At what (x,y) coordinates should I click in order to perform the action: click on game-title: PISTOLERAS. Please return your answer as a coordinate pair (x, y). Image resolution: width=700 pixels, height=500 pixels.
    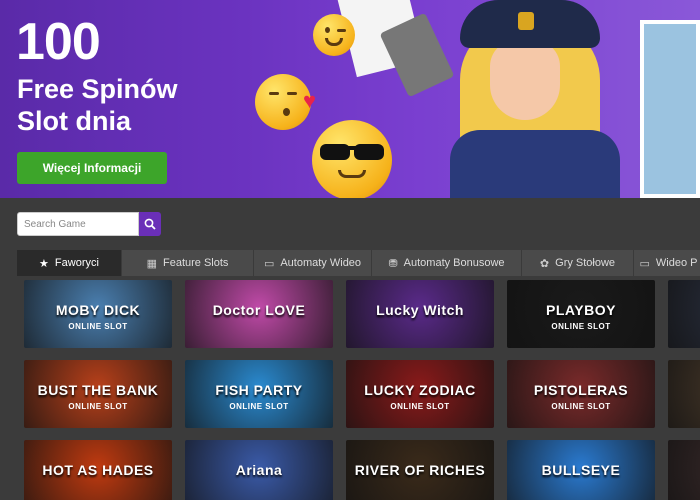
    Looking at the image, I should click on (581, 390).